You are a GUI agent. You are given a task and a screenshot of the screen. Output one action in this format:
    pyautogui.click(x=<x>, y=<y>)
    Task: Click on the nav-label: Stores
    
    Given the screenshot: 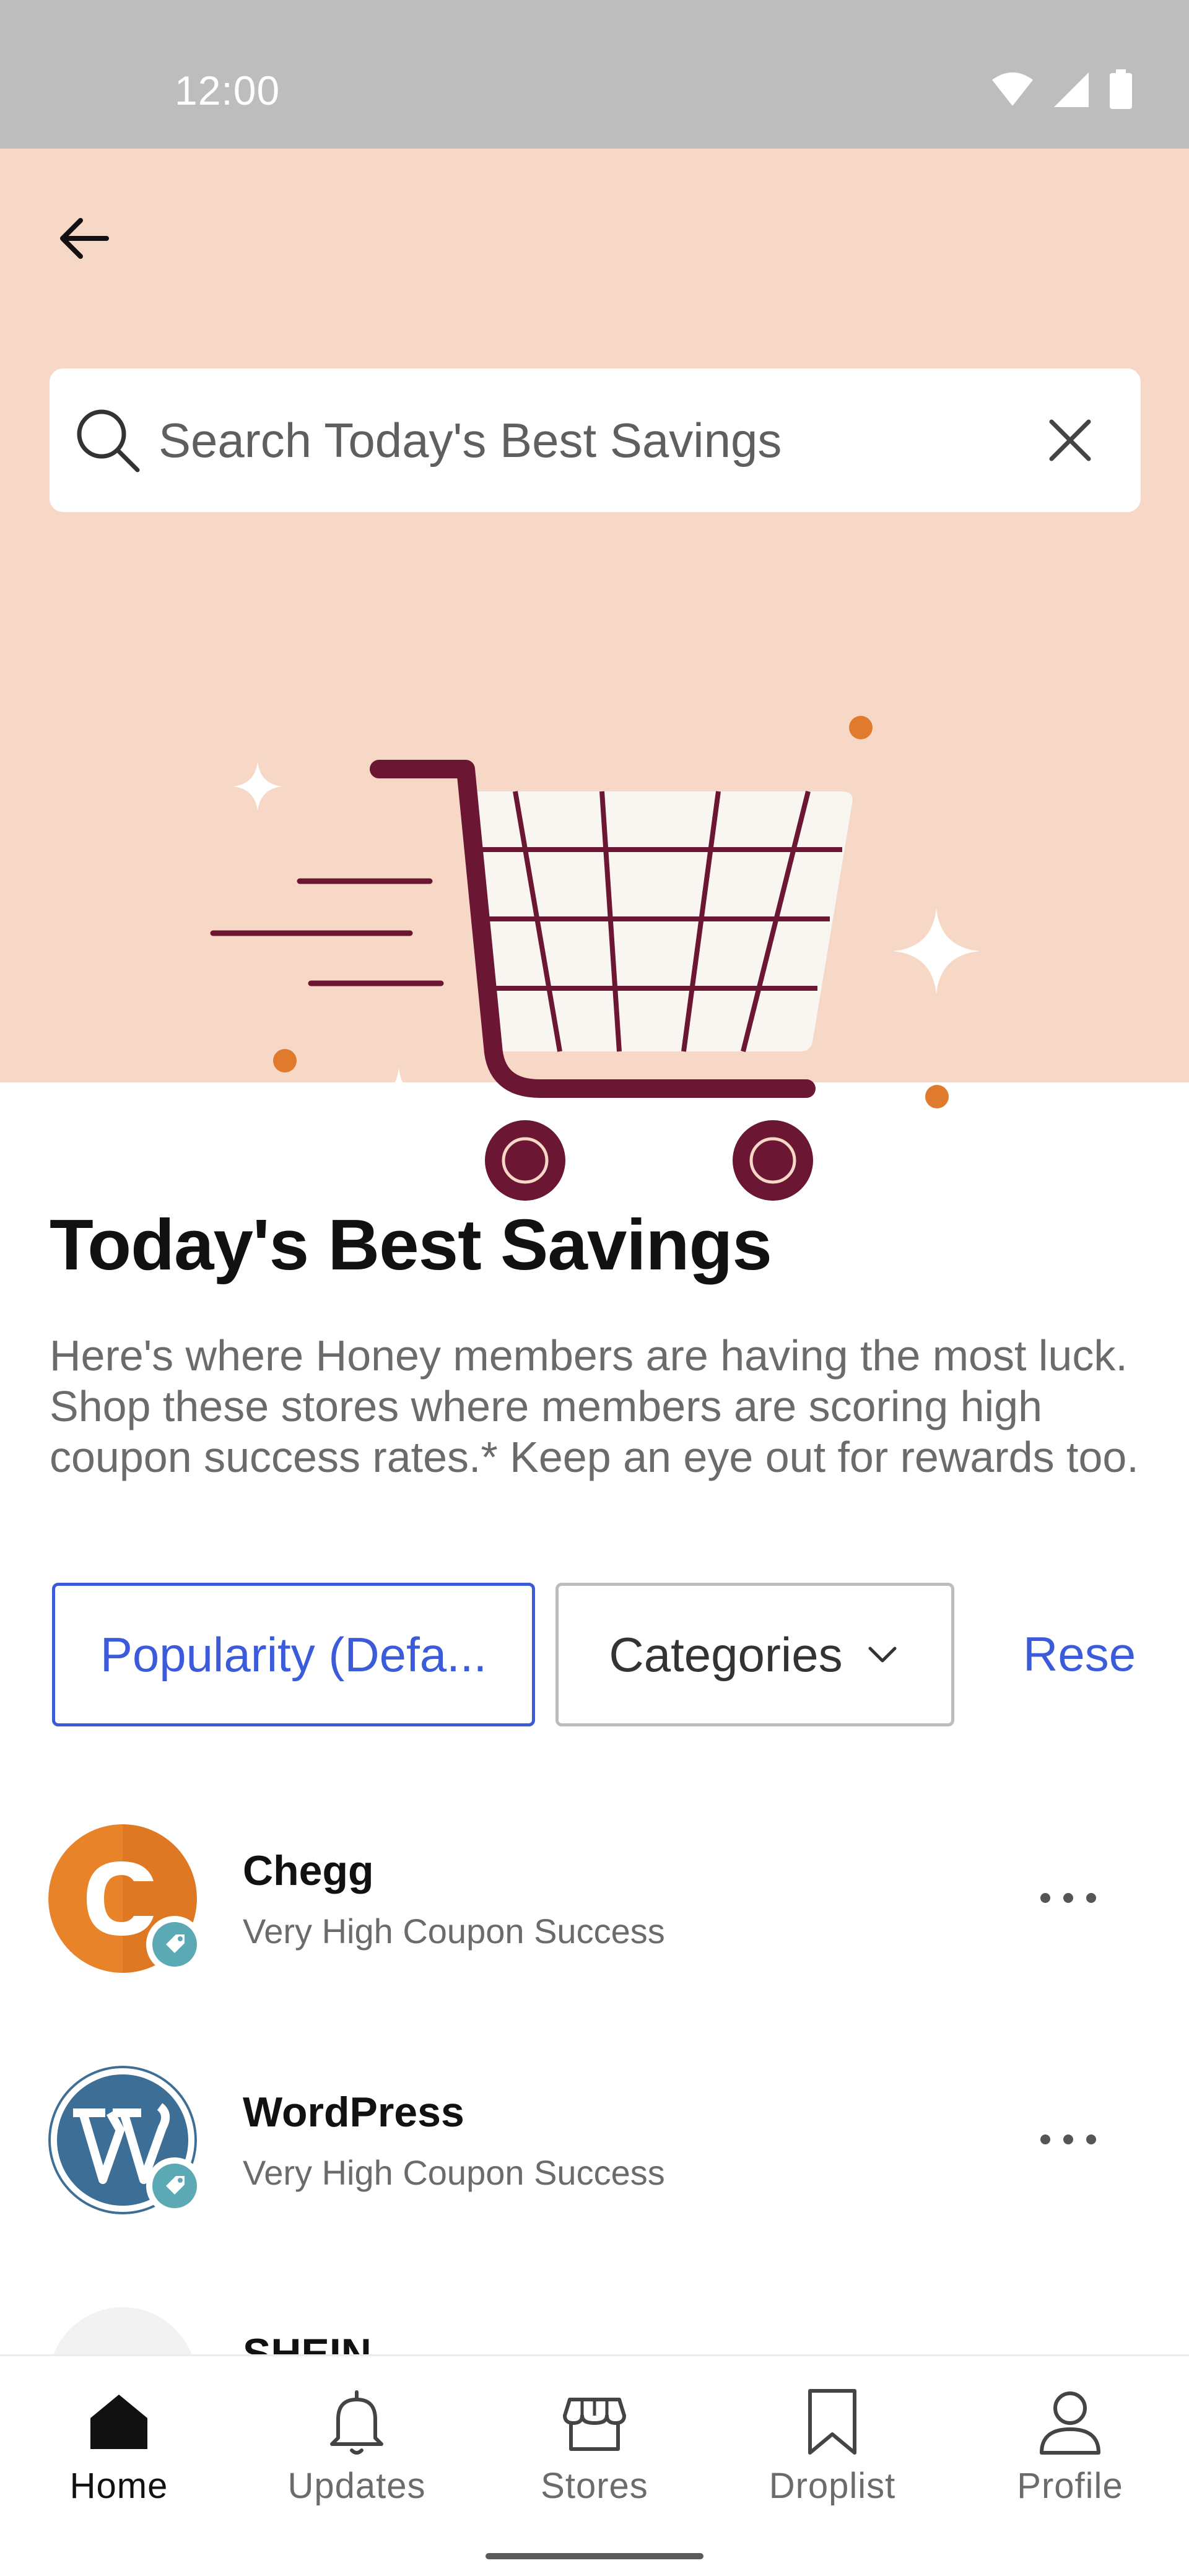 What is the action you would take?
    pyautogui.click(x=594, y=2486)
    